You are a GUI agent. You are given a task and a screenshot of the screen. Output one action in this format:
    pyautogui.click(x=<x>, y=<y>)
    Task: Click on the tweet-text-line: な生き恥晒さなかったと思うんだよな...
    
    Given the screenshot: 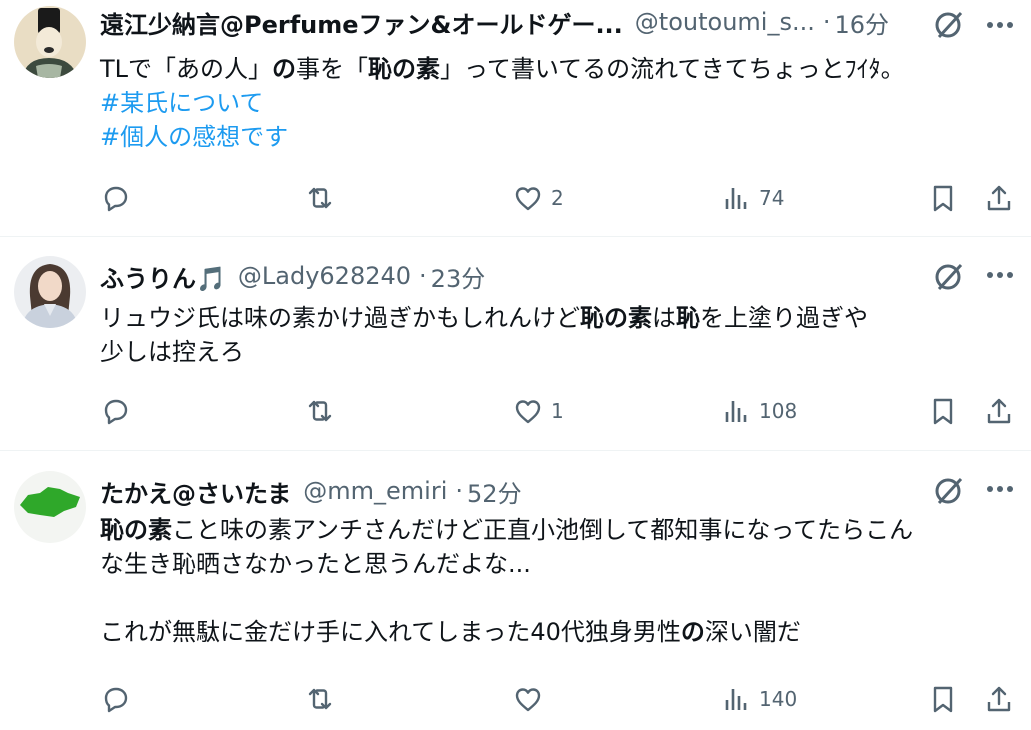 What is the action you would take?
    pyautogui.click(x=315, y=564)
    